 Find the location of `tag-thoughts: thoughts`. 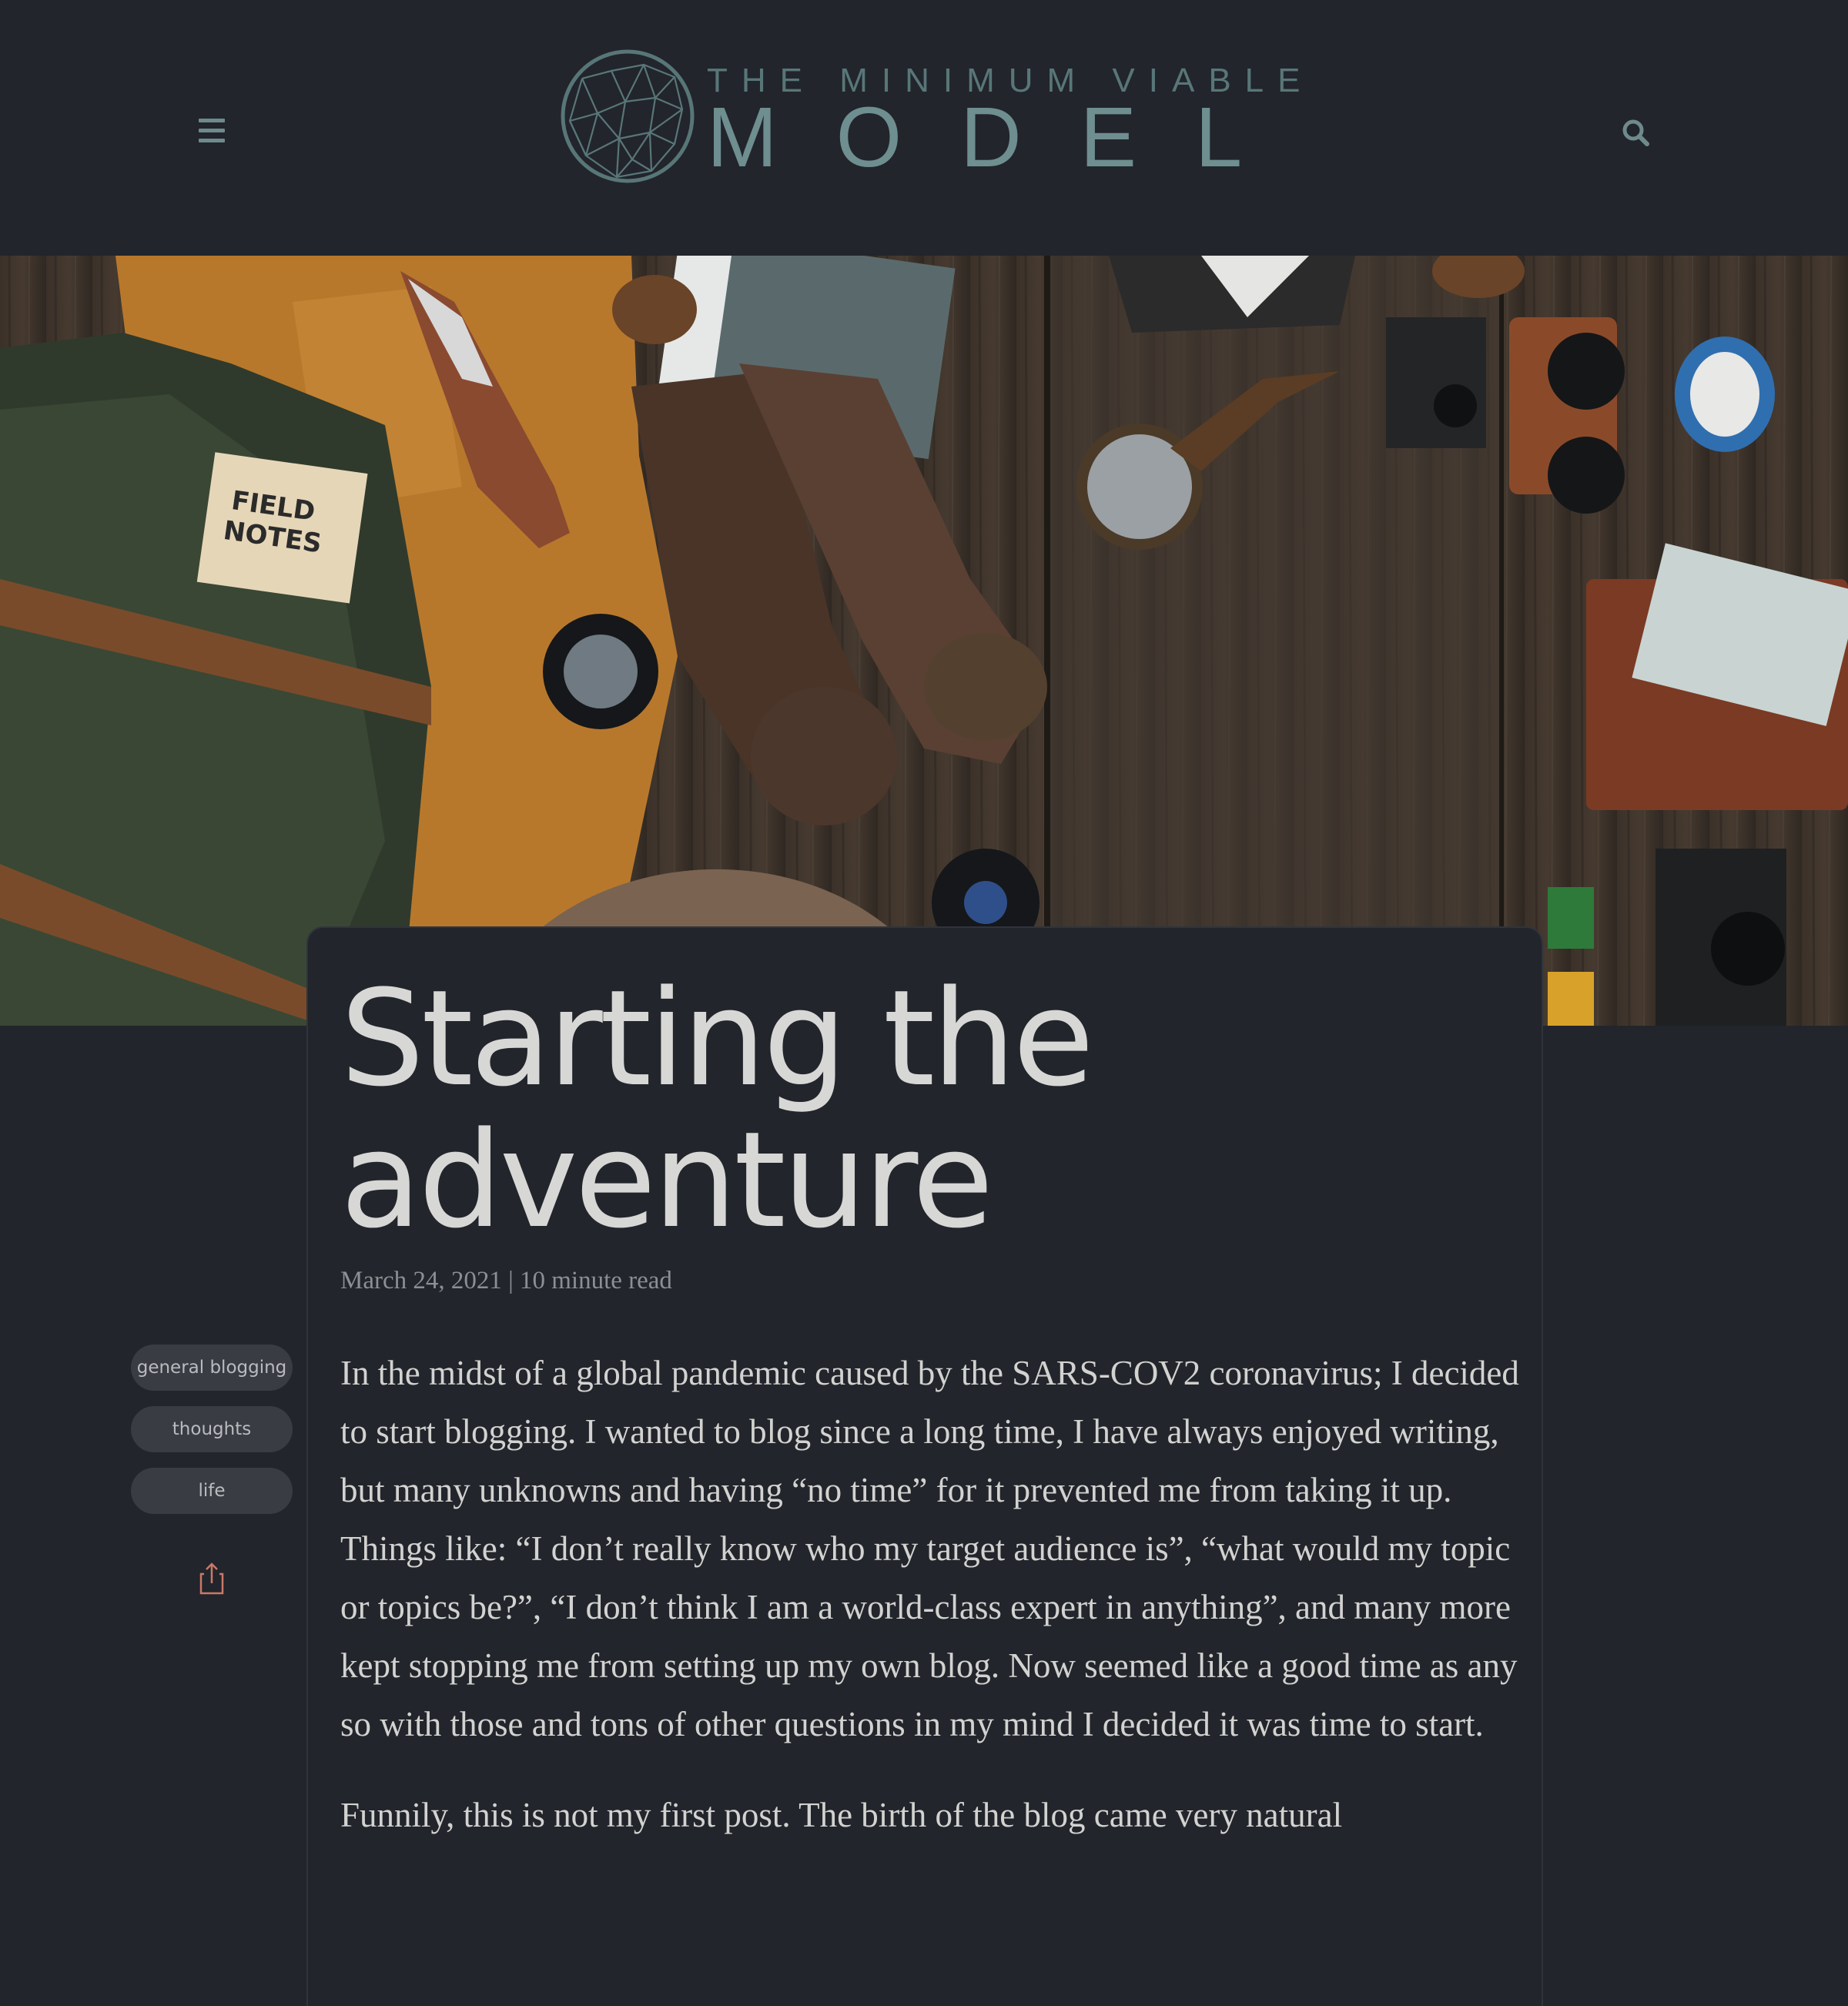

tag-thoughts: thoughts is located at coordinates (212, 1429).